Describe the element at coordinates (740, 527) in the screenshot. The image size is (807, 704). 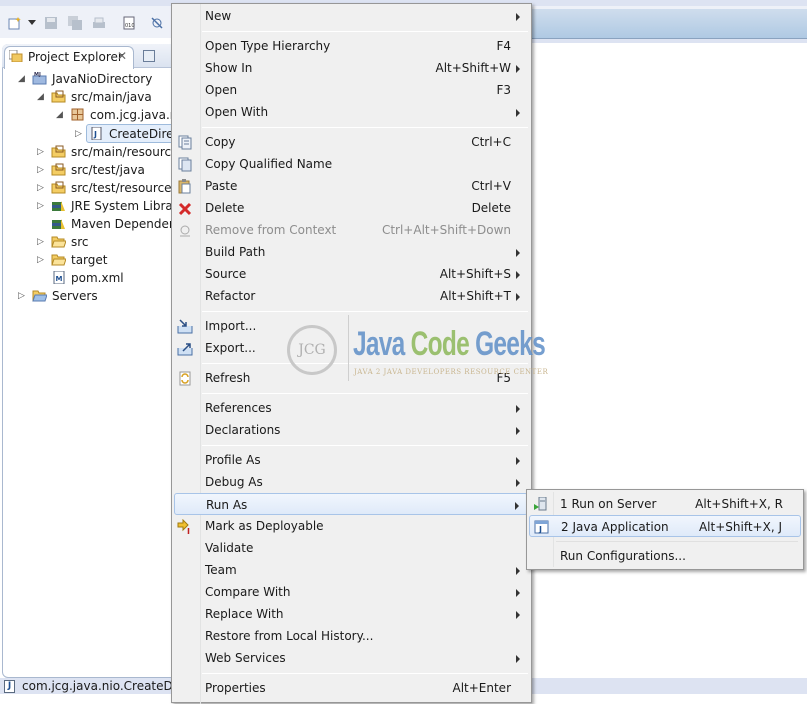
I see `menu-shortcut: Alt+Shift+X, J` at that location.